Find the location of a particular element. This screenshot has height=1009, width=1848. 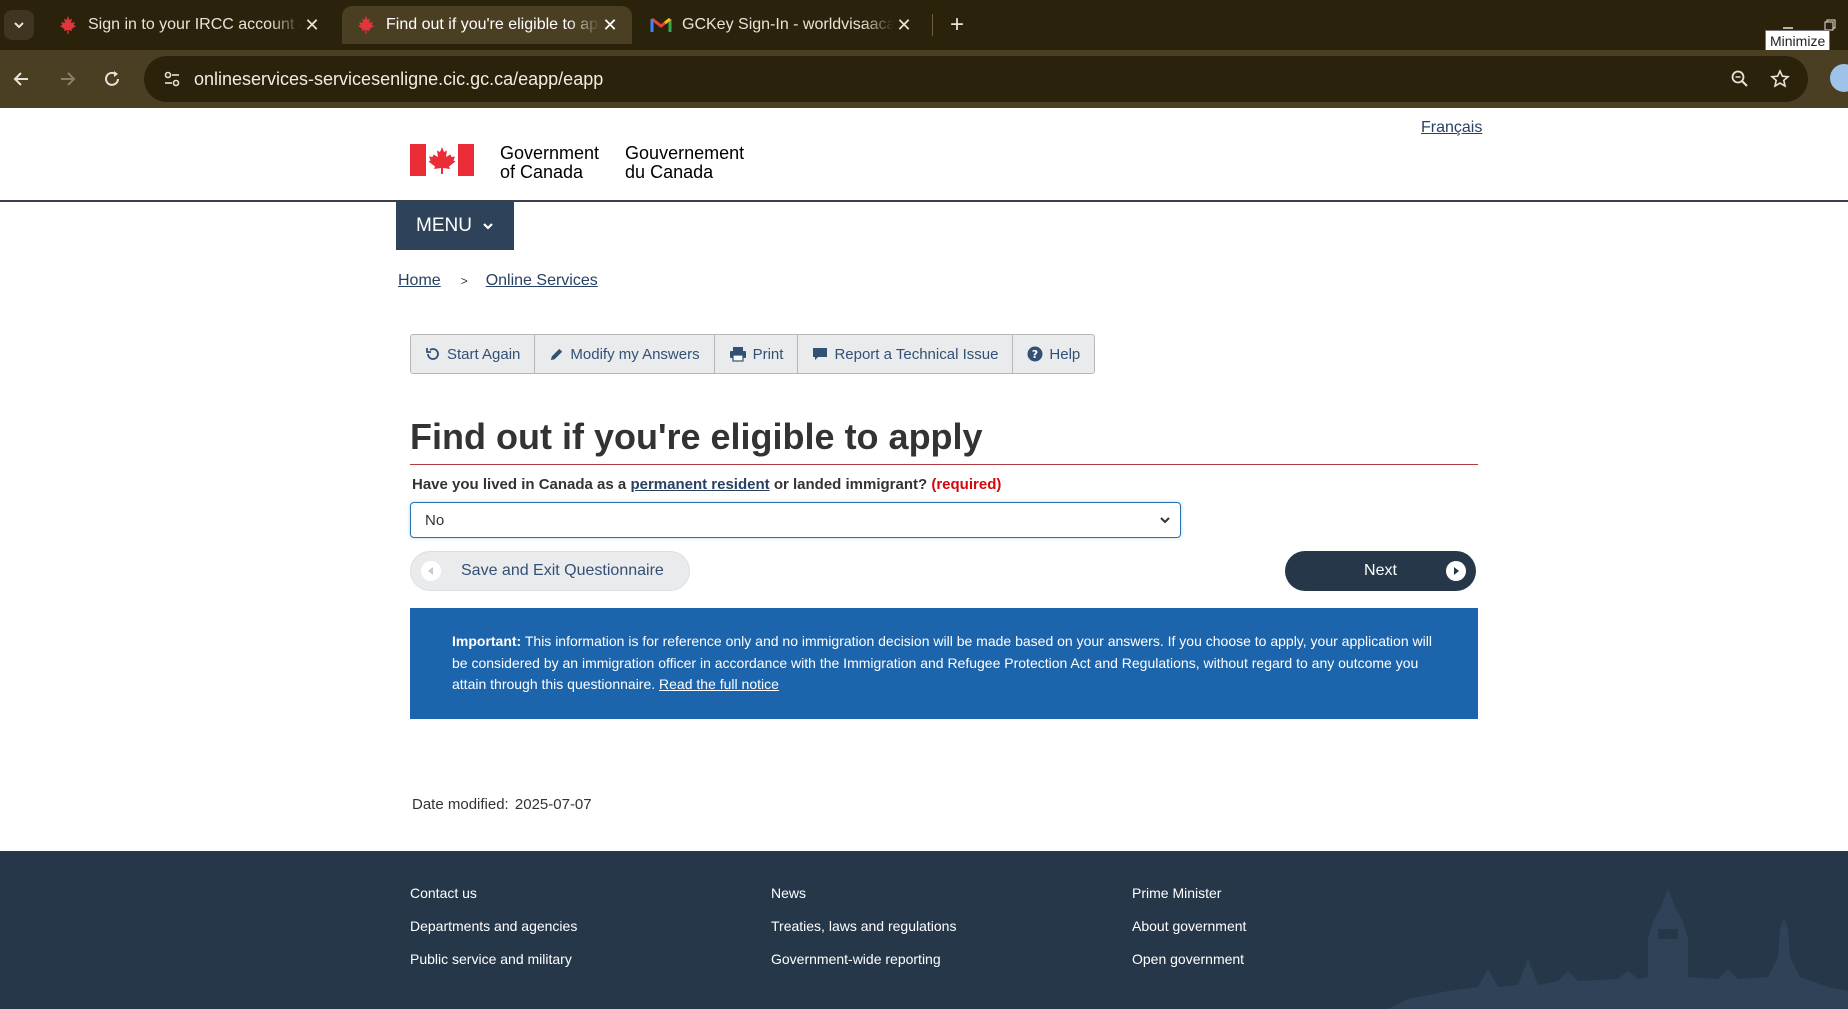

signature-french: Gouvernement du Canada is located at coordinates (684, 163).